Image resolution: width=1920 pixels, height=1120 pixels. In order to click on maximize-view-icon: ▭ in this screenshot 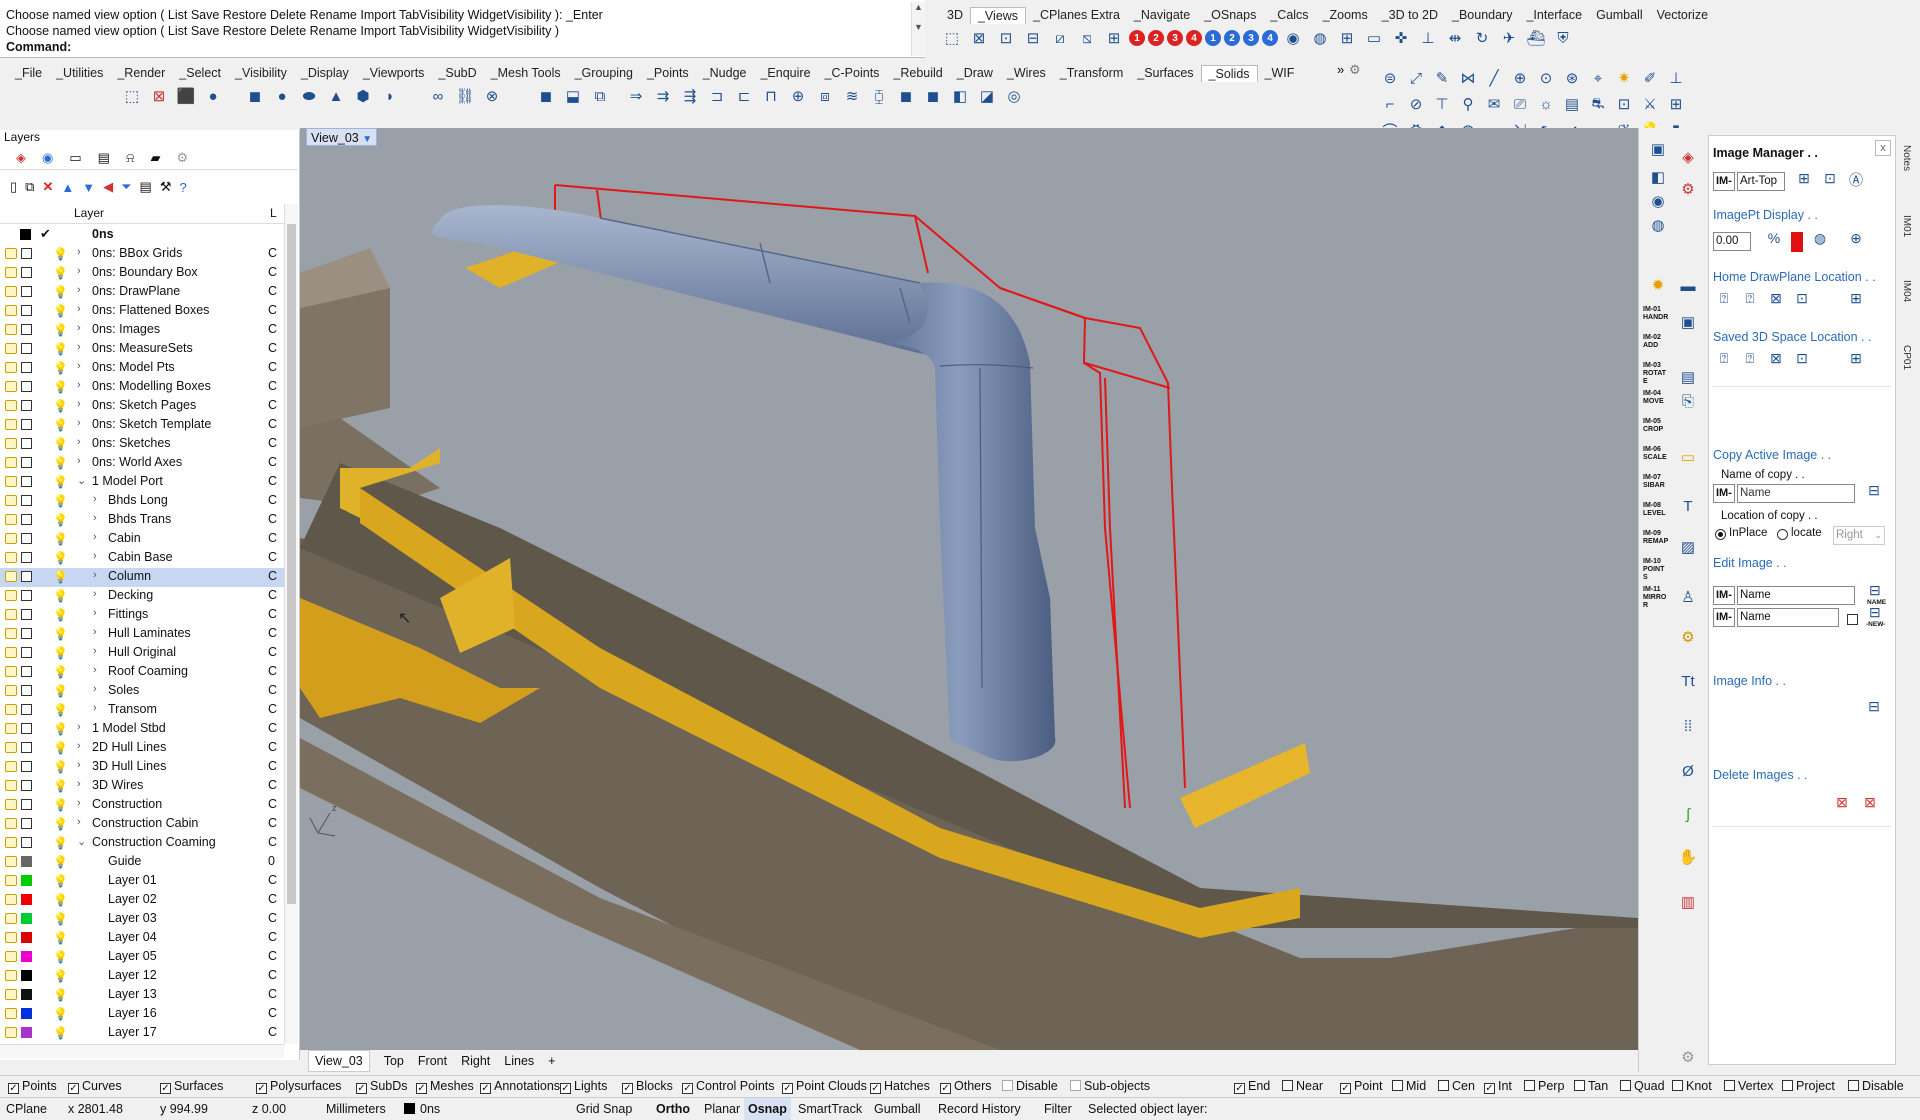, I will do `click(1374, 38)`.